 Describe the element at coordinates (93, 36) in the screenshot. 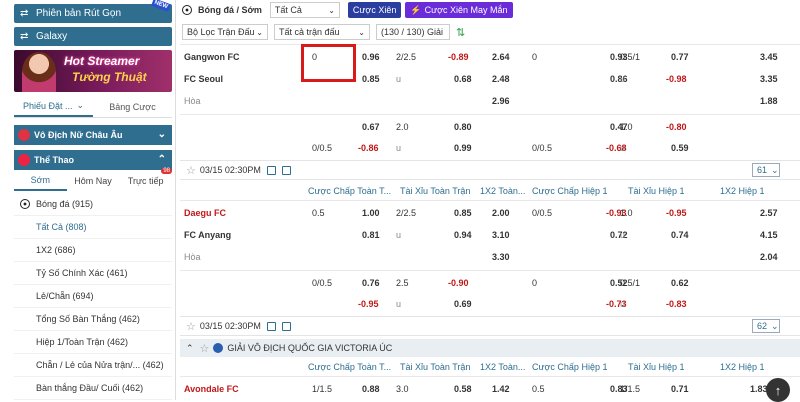

I see `galaxy-button: ⇄ Galaxy` at that location.